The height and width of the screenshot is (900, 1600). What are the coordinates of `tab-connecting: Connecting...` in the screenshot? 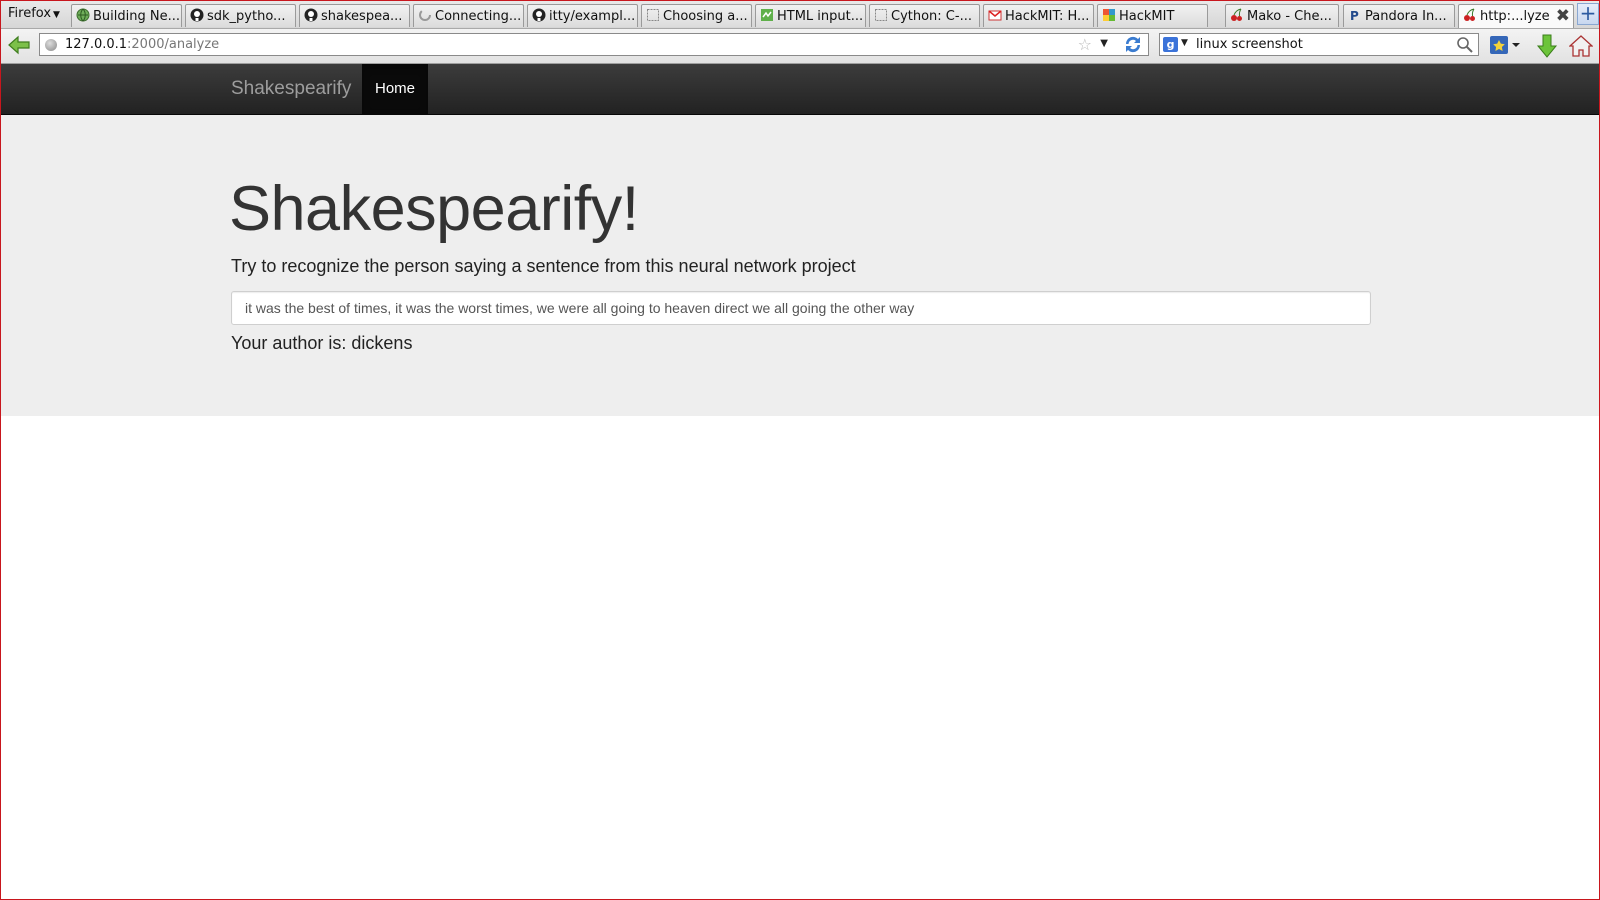 It's located at (468, 15).